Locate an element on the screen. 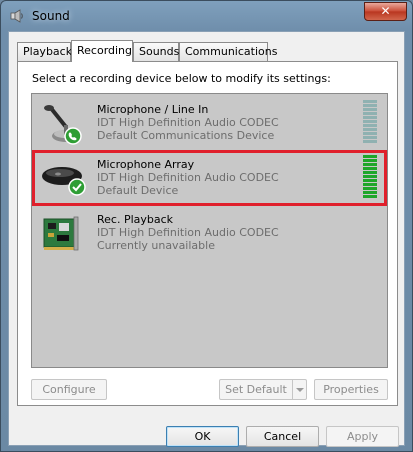 The width and height of the screenshot is (413, 452). sound-card-icon is located at coordinates (61, 233).